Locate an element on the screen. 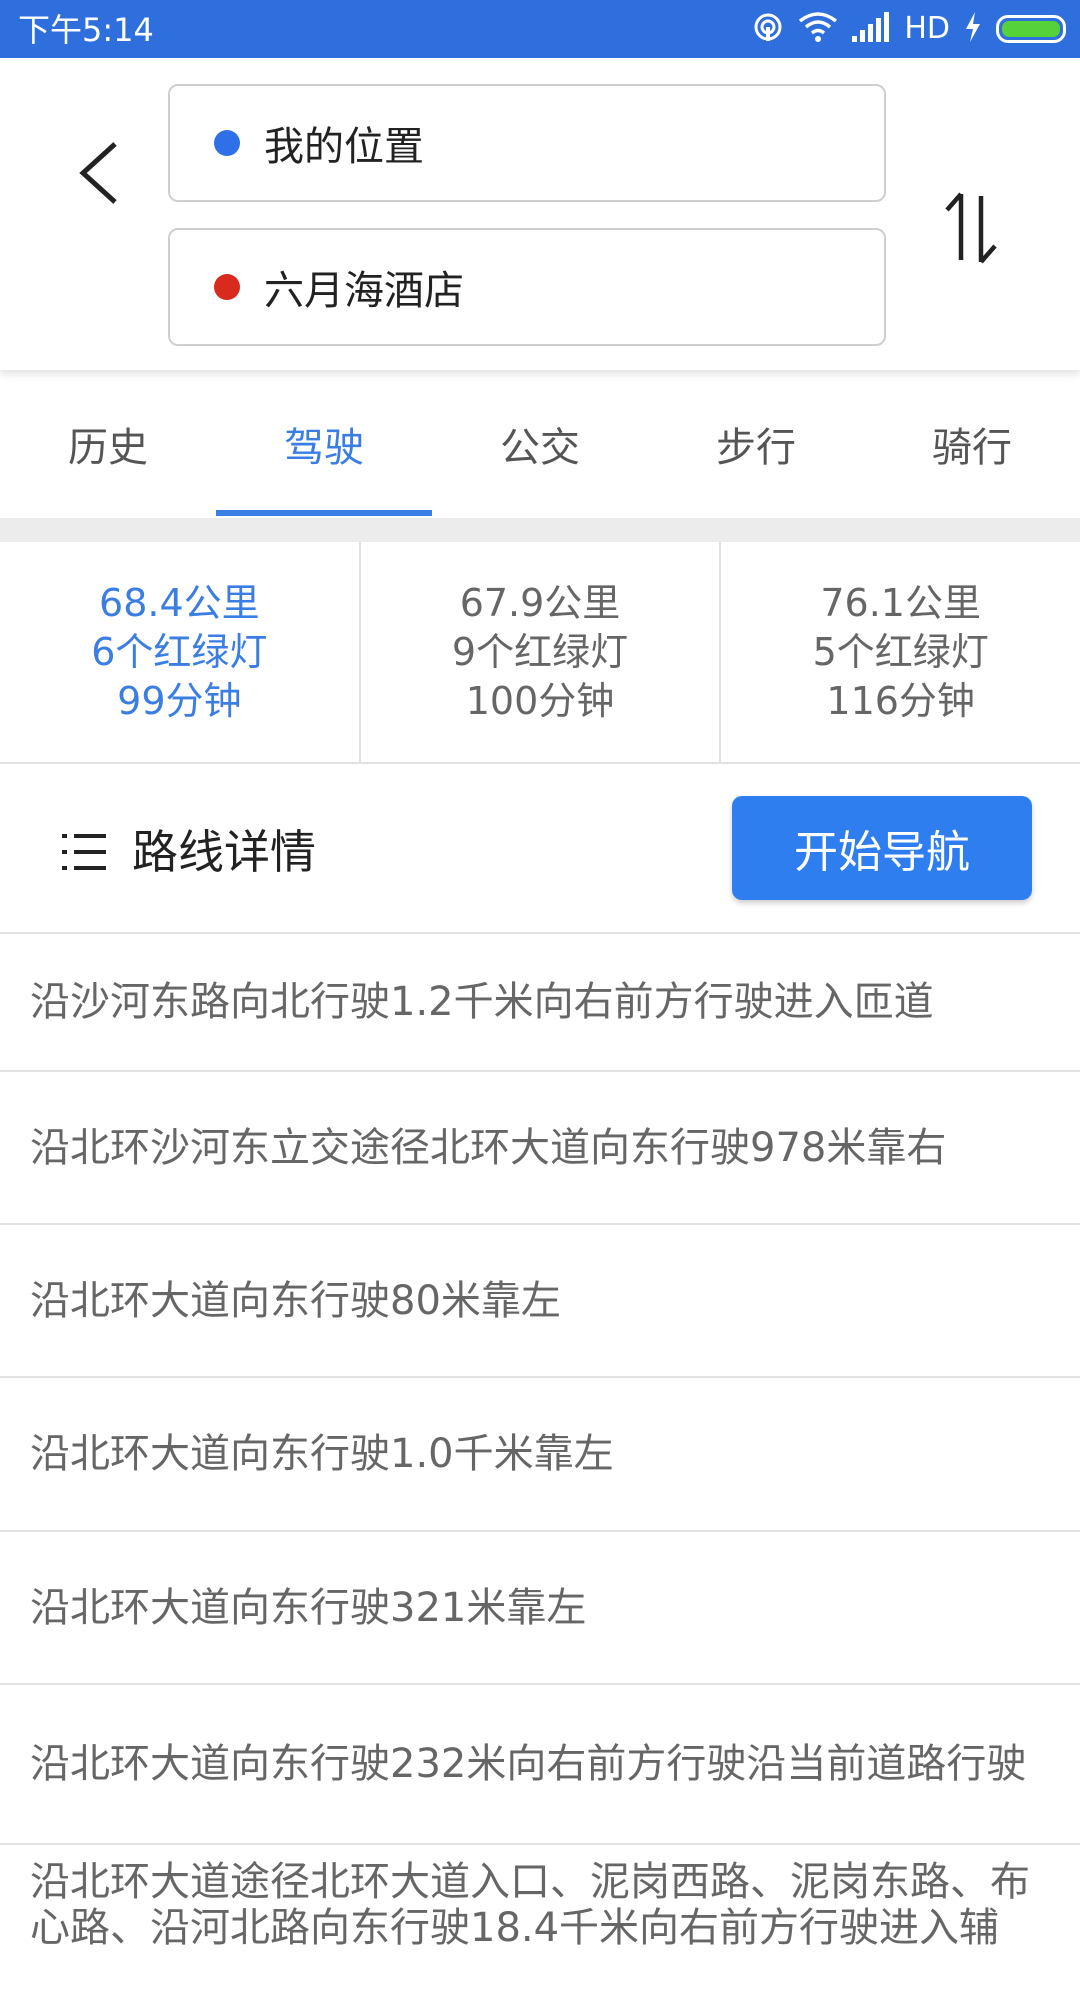 This screenshot has width=1080, height=2005. route-details-title: 路线详情 is located at coordinates (224, 852).